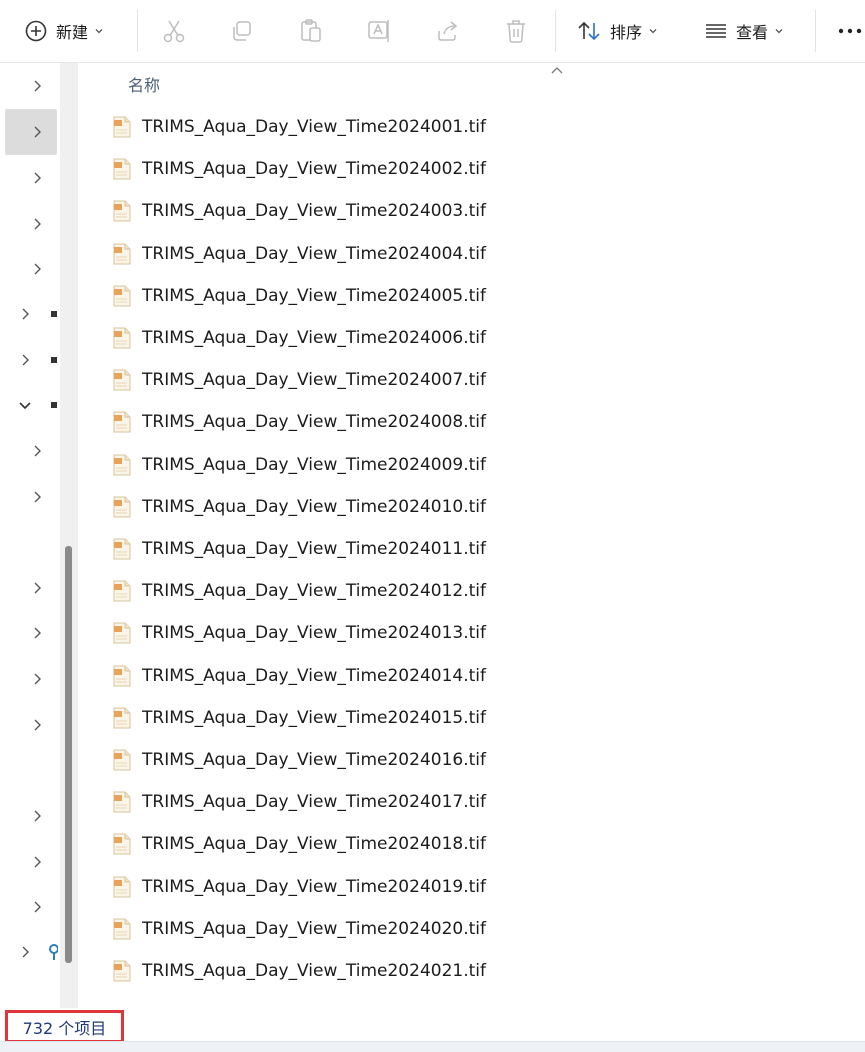  I want to click on rename-button, so click(379, 31).